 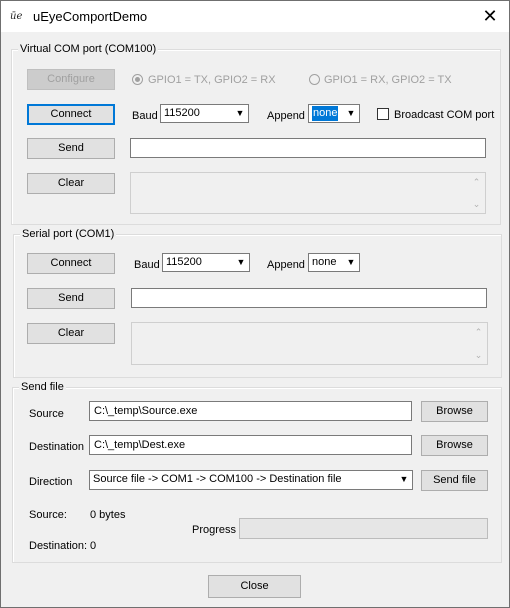 What do you see at coordinates (206, 262) in the screenshot?
I see `serial-baud-select: 115200 ▼` at bounding box center [206, 262].